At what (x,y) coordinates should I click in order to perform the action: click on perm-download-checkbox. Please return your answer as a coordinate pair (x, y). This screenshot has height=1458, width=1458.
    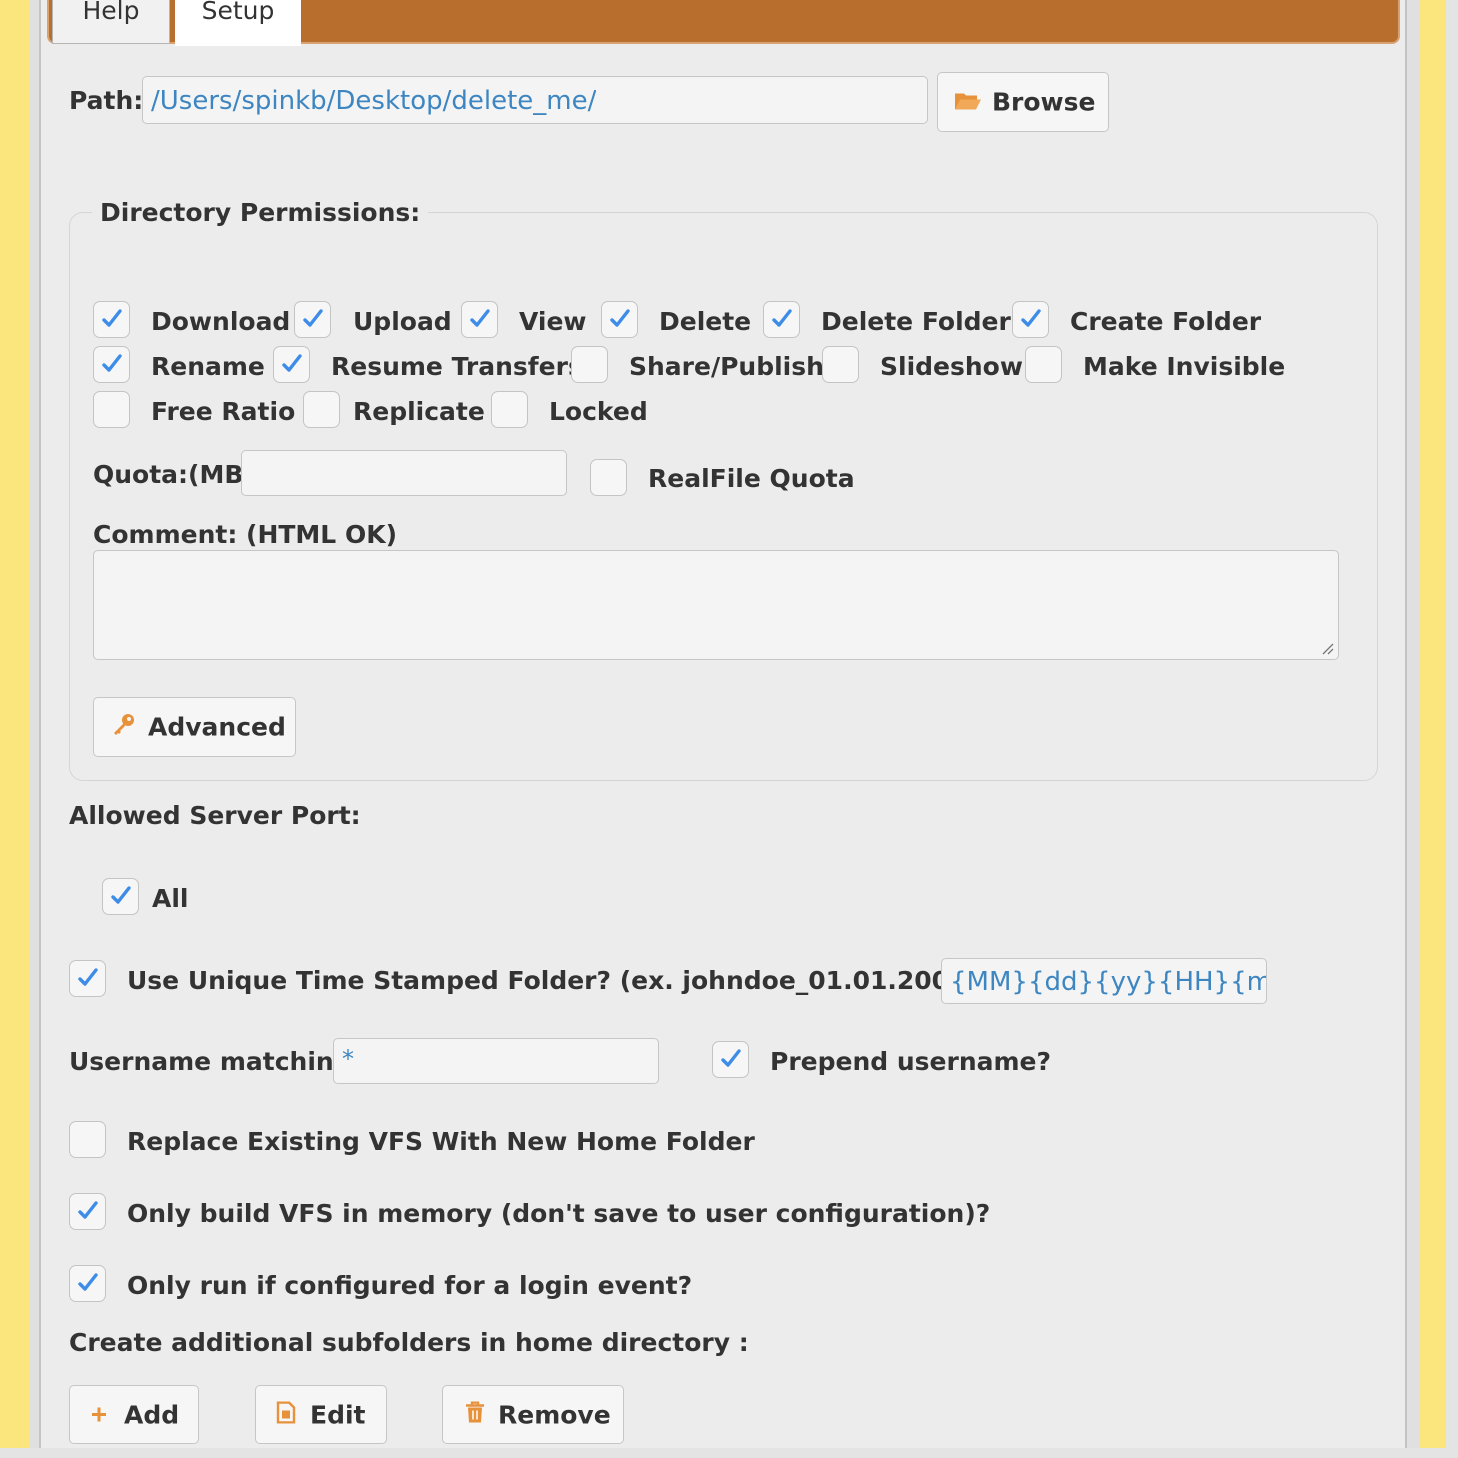
    Looking at the image, I should click on (111, 319).